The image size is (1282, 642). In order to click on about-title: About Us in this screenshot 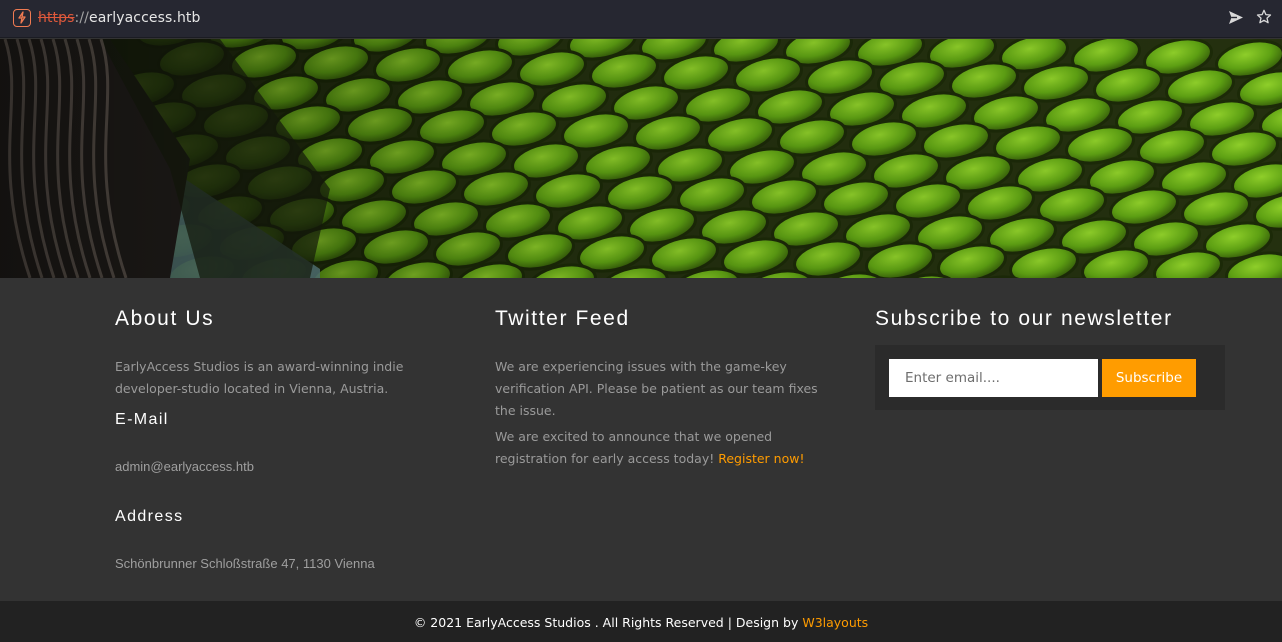, I will do `click(165, 318)`.